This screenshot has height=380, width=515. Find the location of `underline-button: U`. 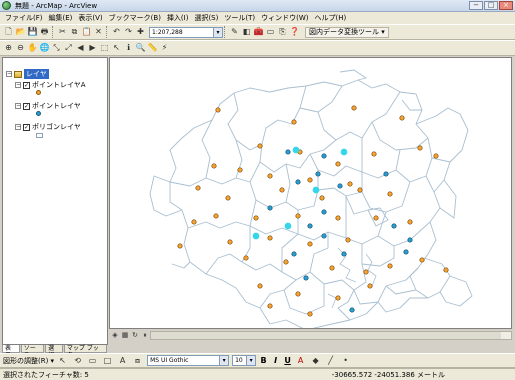

underline-button: U is located at coordinates (287, 360).